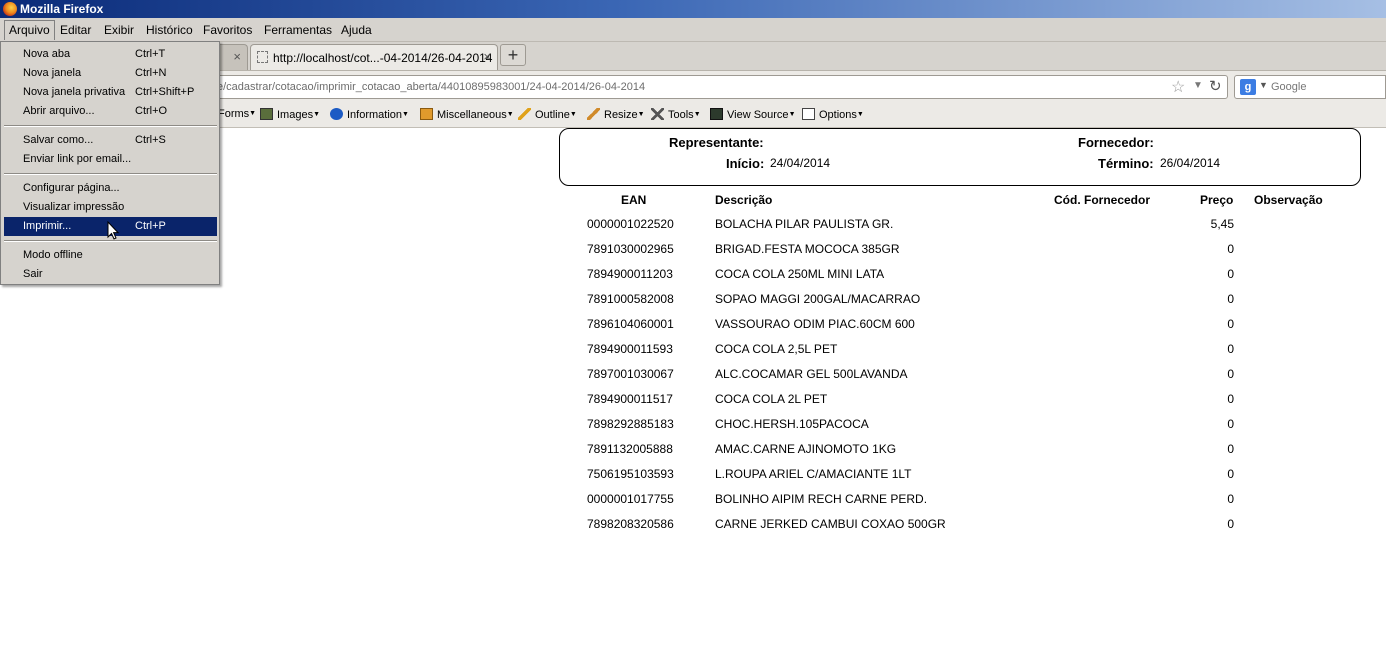 This screenshot has width=1386, height=657. What do you see at coordinates (676, 114) in the screenshot?
I see `devtool-tools: Tools▼` at bounding box center [676, 114].